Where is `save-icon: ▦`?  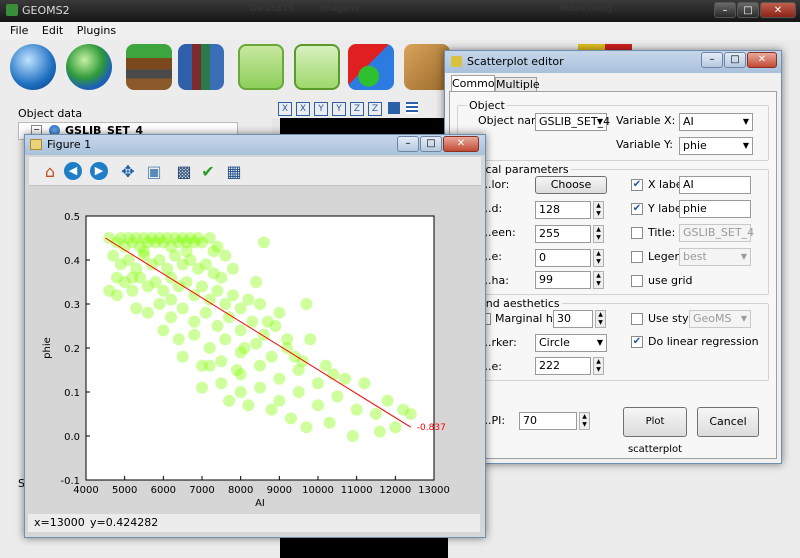 save-icon: ▦ is located at coordinates (234, 172).